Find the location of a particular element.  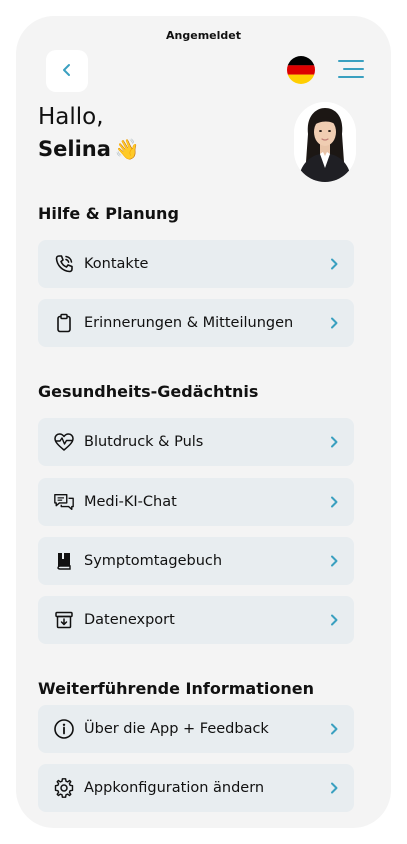

germany-flag-icon is located at coordinates (301, 70).